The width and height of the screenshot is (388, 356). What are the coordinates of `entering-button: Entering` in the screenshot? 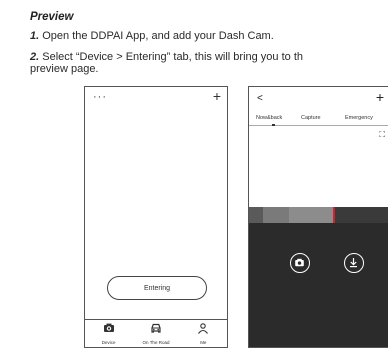 It's located at (157, 288).